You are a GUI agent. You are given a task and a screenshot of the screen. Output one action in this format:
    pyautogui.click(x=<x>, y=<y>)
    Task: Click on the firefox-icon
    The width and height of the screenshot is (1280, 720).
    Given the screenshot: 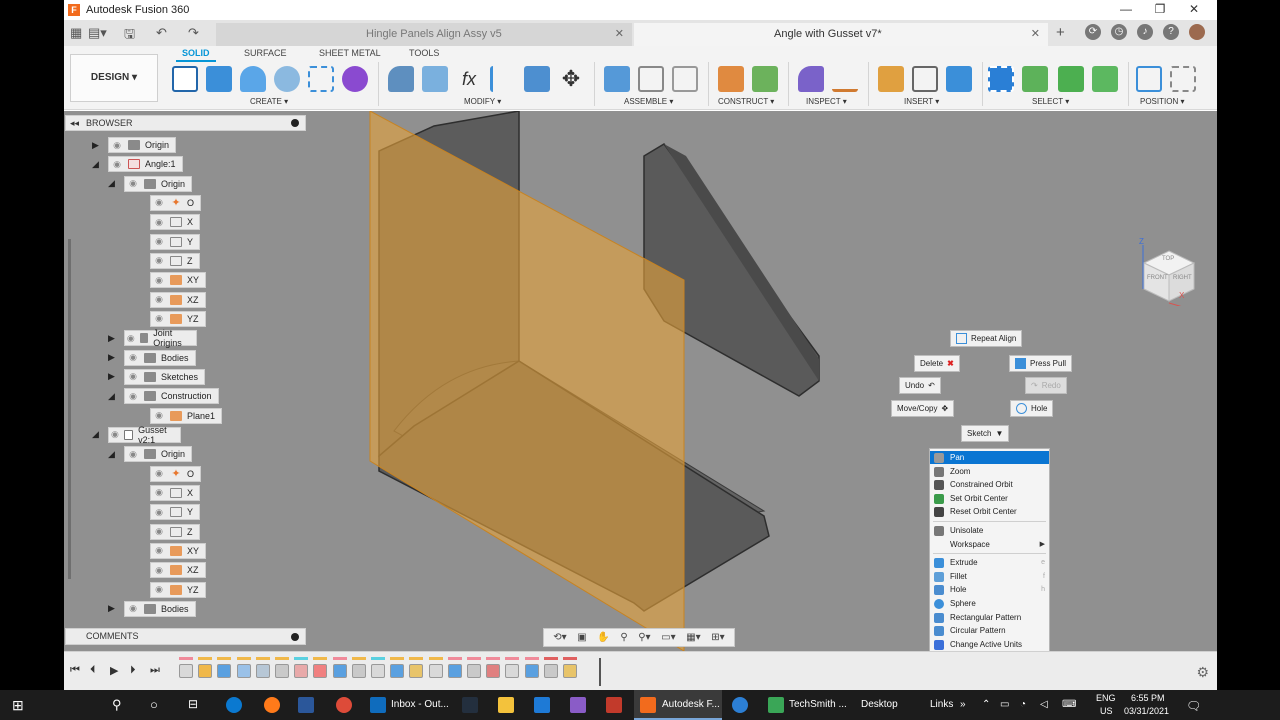 What is the action you would take?
    pyautogui.click(x=272, y=705)
    